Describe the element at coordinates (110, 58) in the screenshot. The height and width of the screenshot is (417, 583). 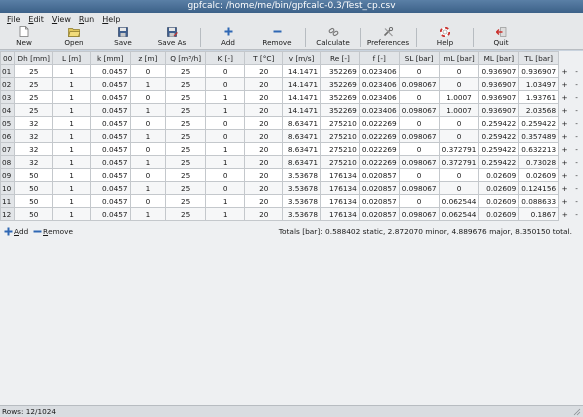
I see `column-header: k [mm]` at that location.